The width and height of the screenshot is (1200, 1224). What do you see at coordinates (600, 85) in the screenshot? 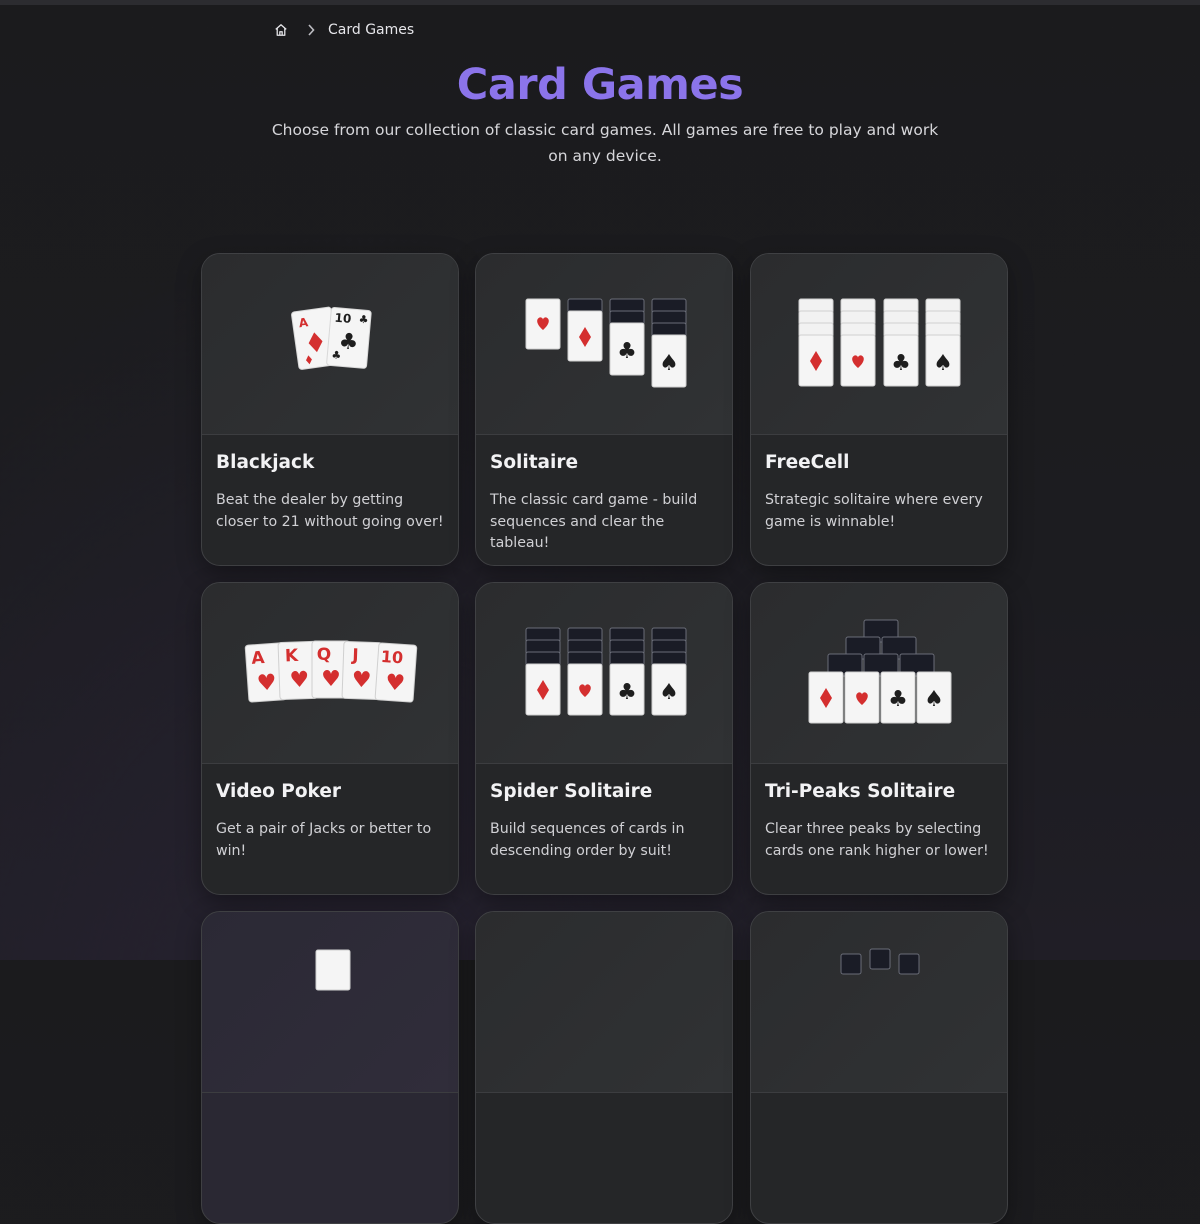
I see `page-title: Card Games` at bounding box center [600, 85].